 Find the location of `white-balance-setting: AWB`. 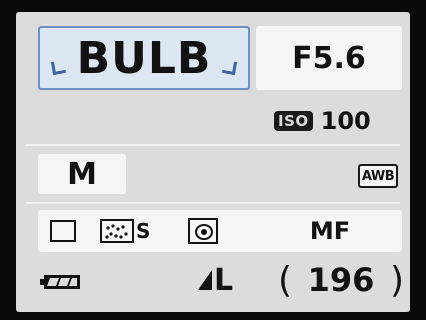

white-balance-setting: AWB is located at coordinates (378, 176).